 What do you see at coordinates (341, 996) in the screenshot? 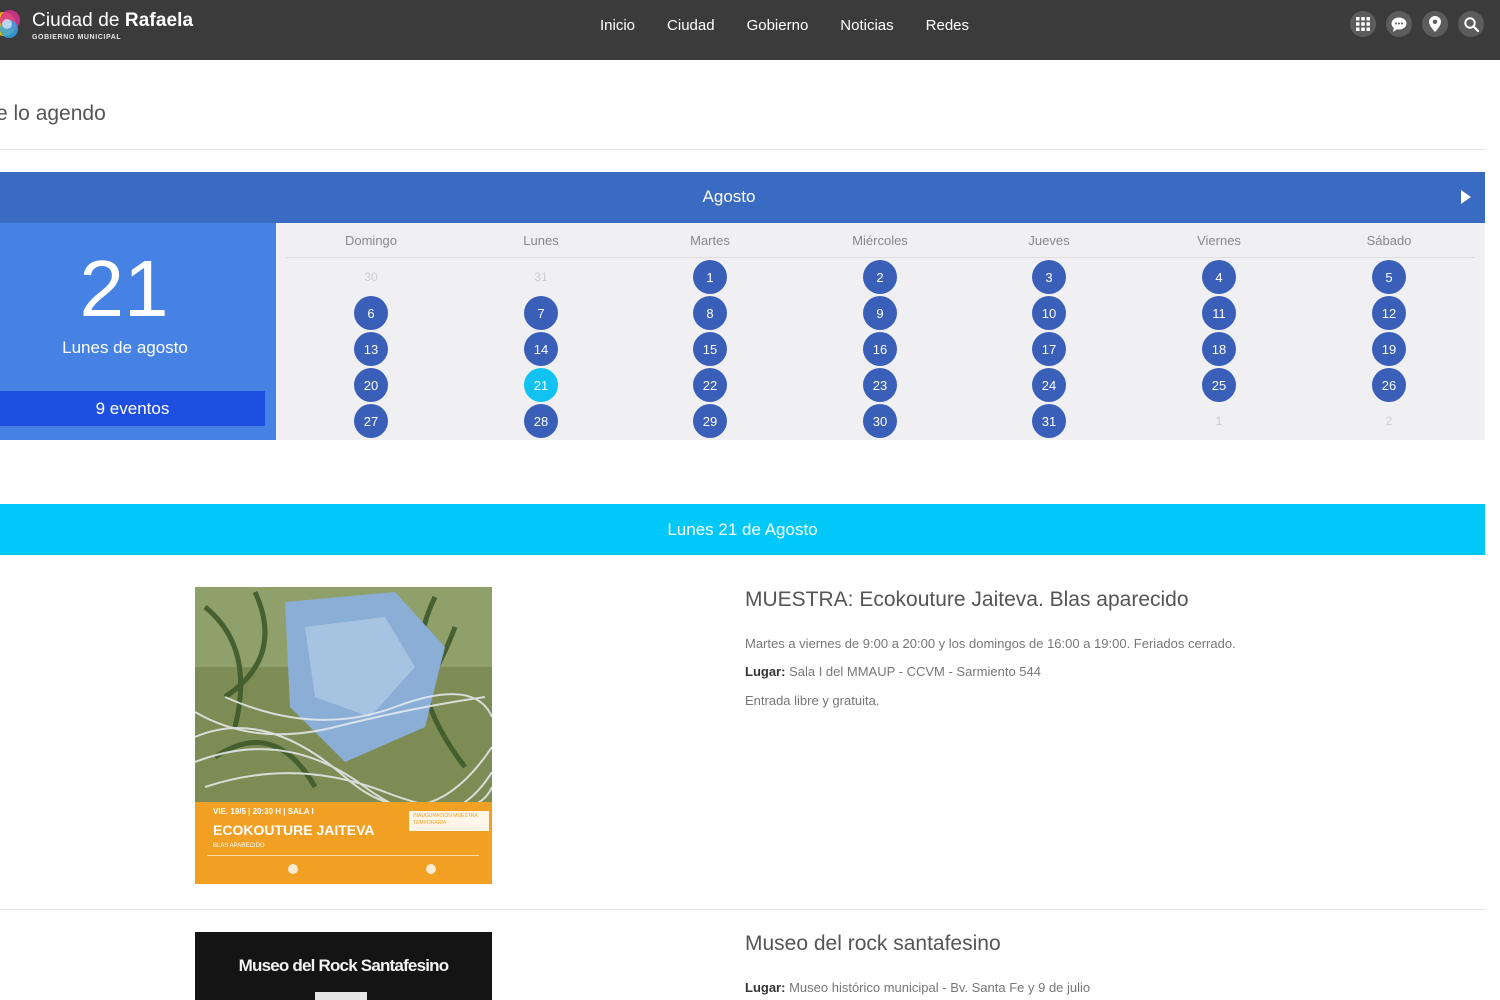
I see `poster-logo-mark` at bounding box center [341, 996].